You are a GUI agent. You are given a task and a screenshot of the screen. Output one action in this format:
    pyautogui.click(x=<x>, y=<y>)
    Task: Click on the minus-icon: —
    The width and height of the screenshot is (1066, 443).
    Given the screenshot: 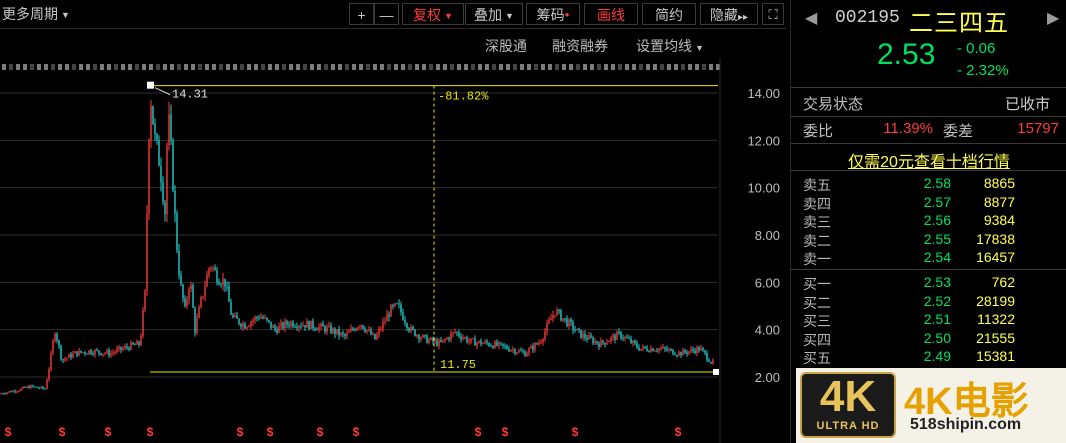 What is the action you would take?
    pyautogui.click(x=386, y=15)
    